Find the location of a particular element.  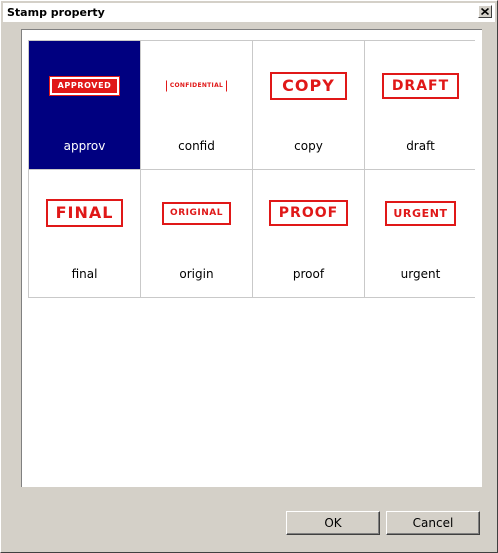

close-icon is located at coordinates (485, 11).